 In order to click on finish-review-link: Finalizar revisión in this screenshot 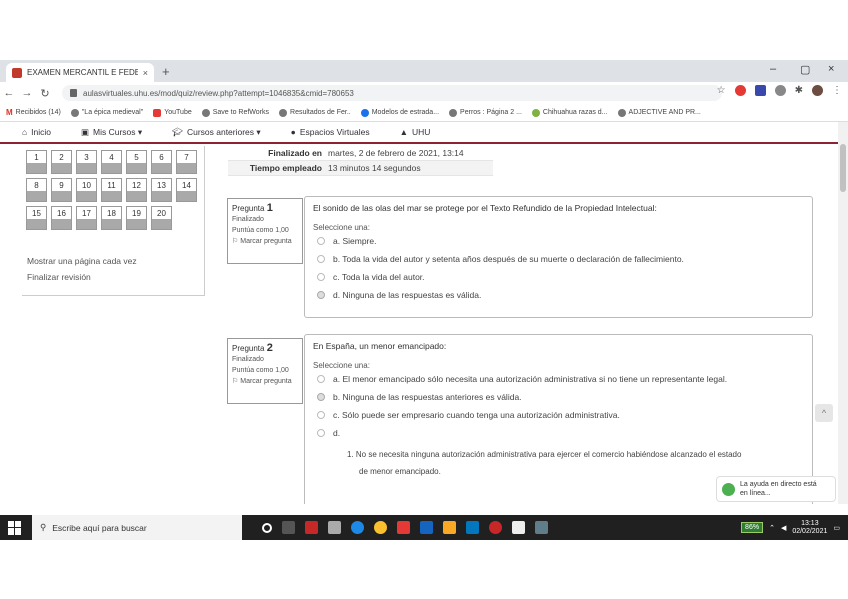, I will do `click(59, 277)`.